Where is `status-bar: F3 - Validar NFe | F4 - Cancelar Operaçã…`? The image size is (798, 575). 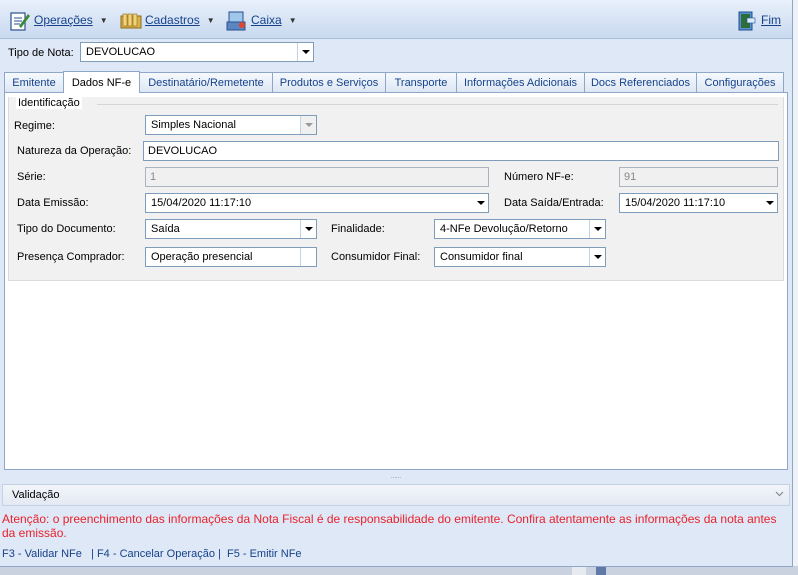 status-bar: F3 - Validar NFe | F4 - Cancelar Operaçã… is located at coordinates (396, 554).